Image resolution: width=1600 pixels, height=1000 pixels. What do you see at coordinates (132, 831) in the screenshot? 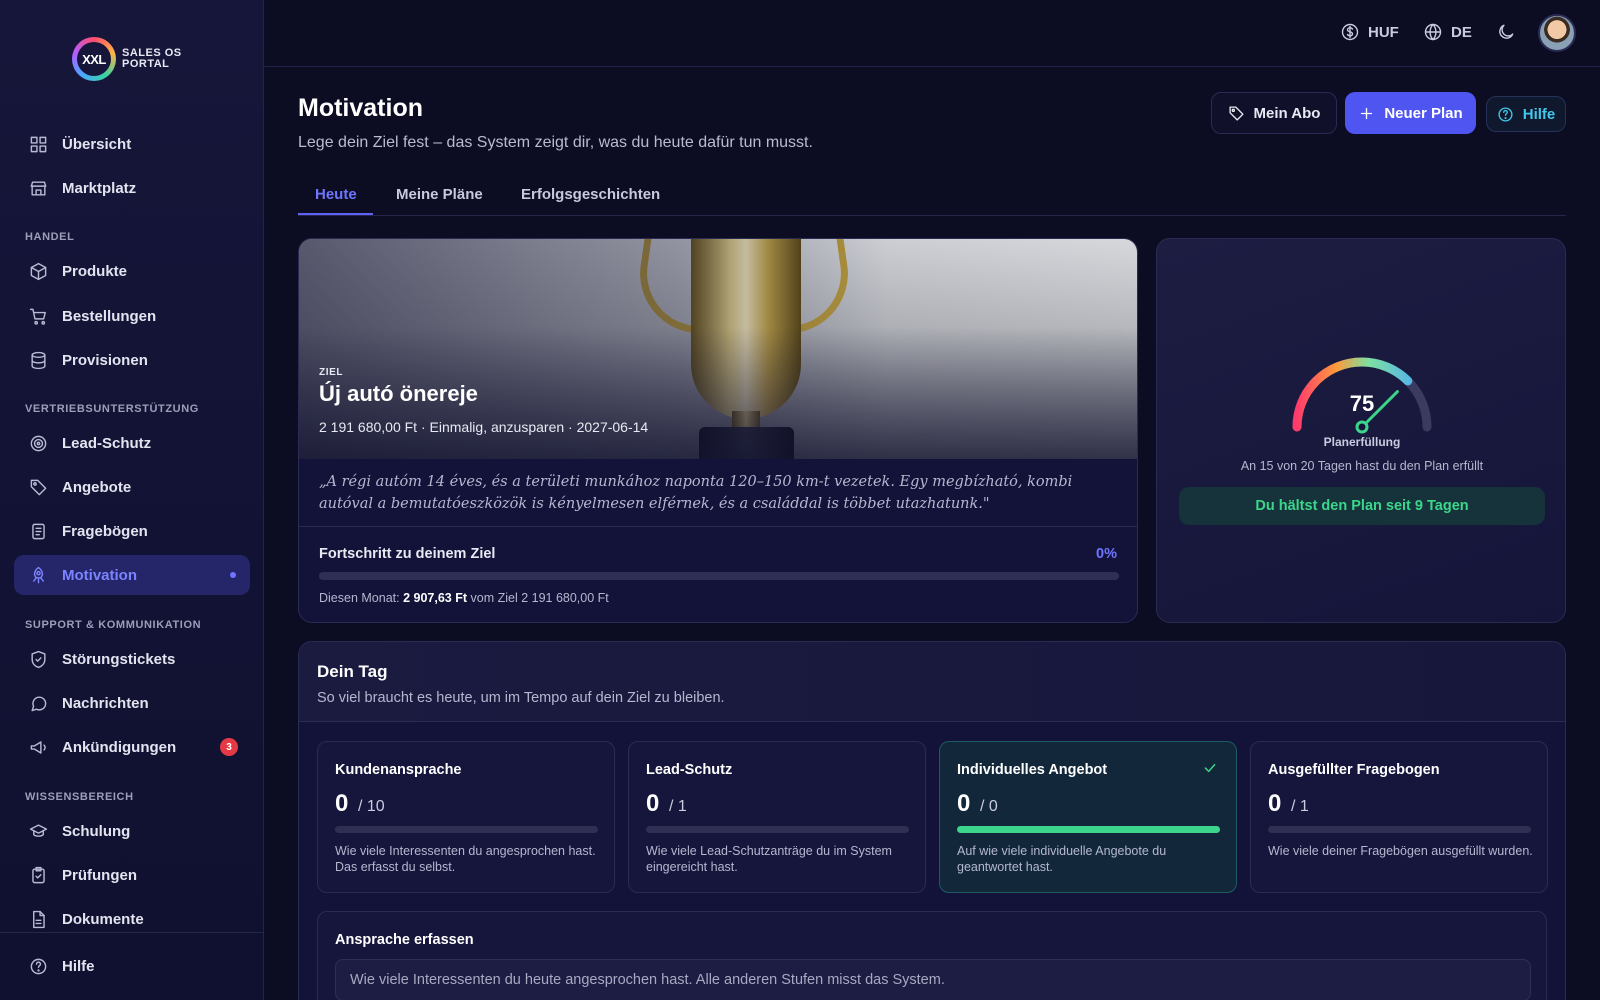
I see `sidebar-item-schulung: Schulung` at bounding box center [132, 831].